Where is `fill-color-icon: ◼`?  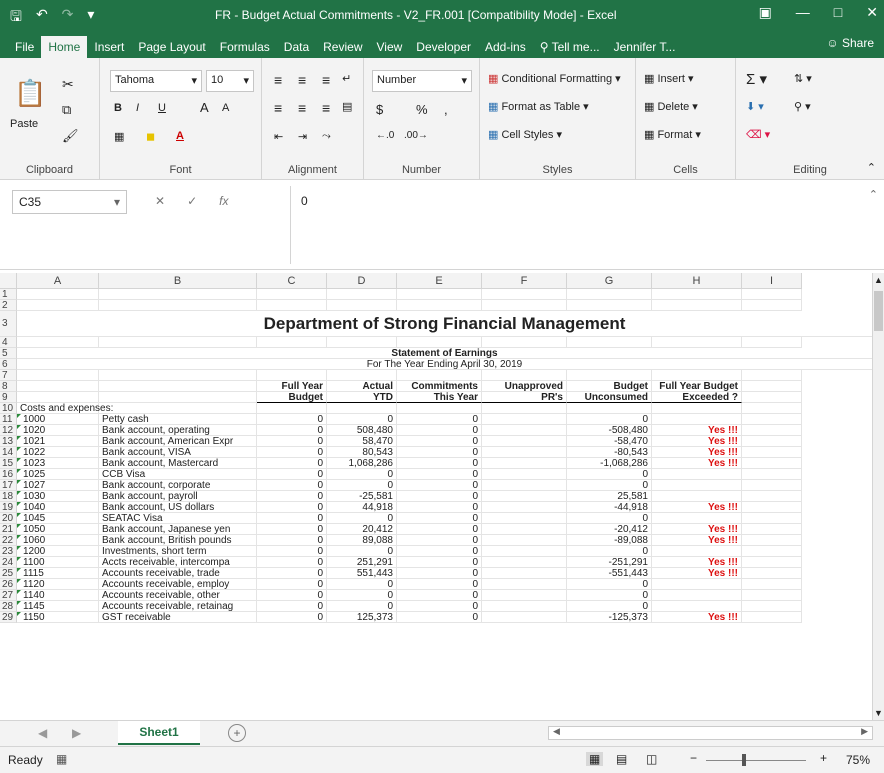
fill-color-icon: ◼ is located at coordinates (150, 136).